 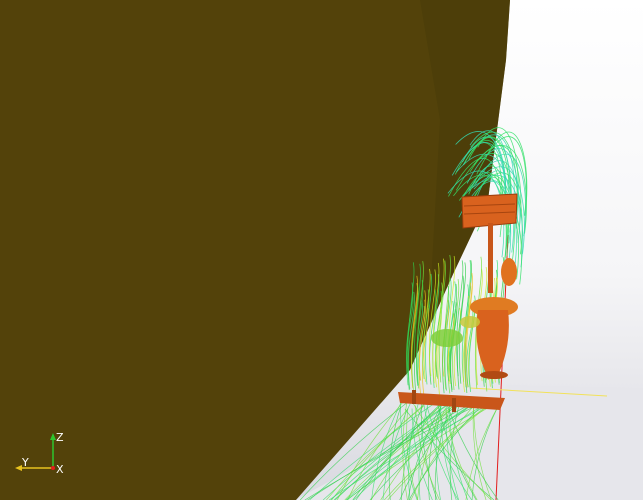 I want to click on y-axis-label: Y, so click(x=25, y=462).